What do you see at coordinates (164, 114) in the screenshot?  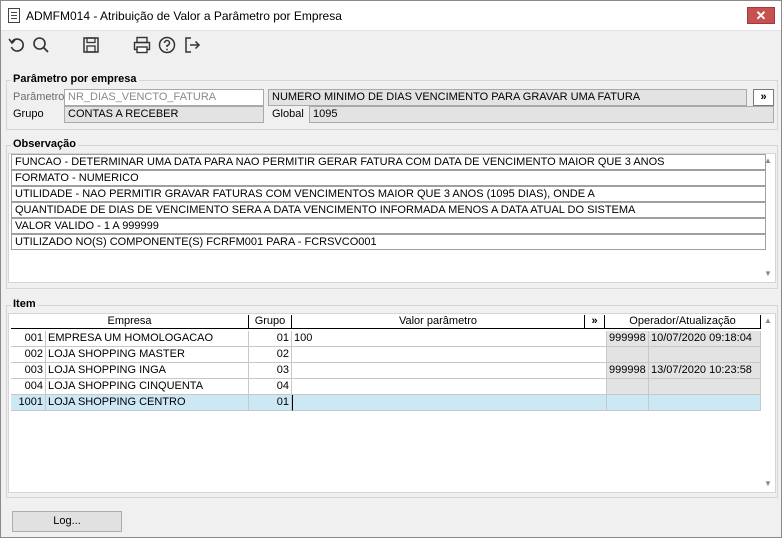 I see `grupo-field: CONTAS A RECEBER` at bounding box center [164, 114].